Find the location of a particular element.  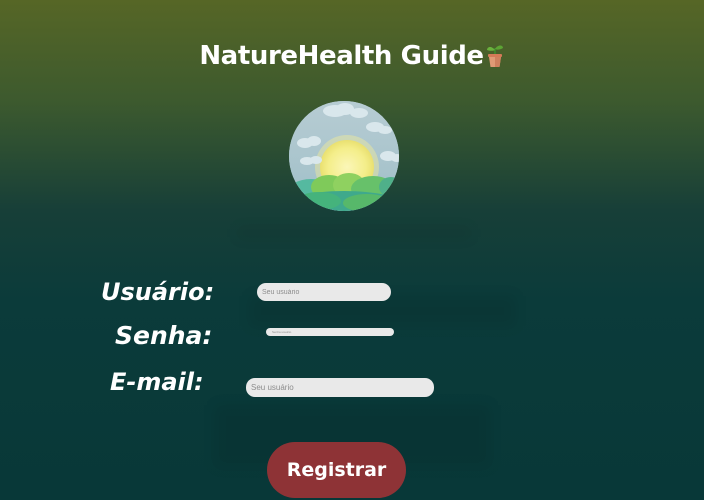

username-input is located at coordinates (324, 292).